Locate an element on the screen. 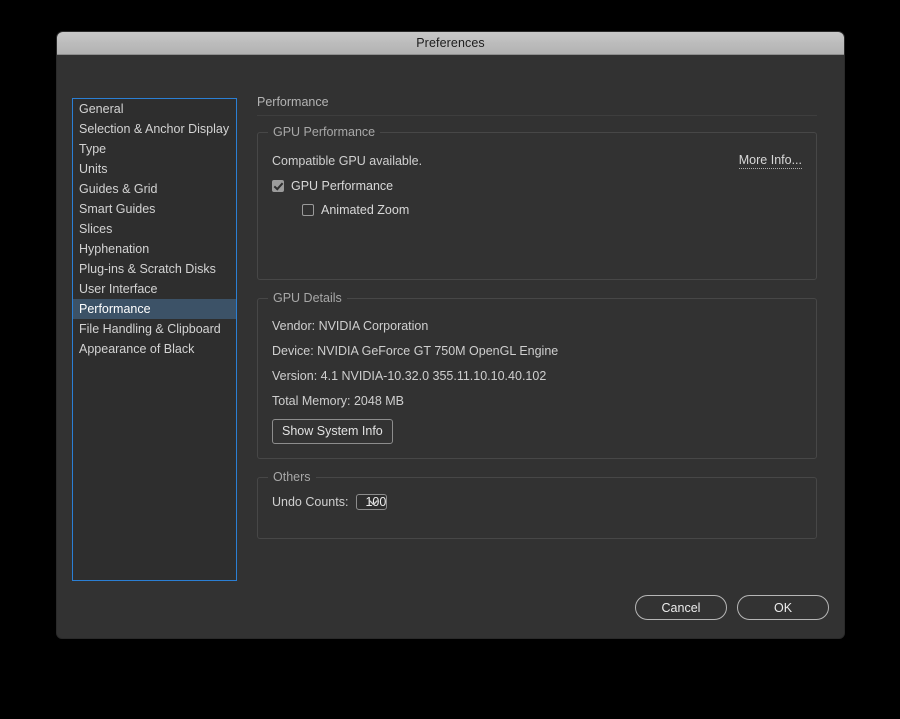 The image size is (900, 719). undo-counts-select: 100 is located at coordinates (372, 502).